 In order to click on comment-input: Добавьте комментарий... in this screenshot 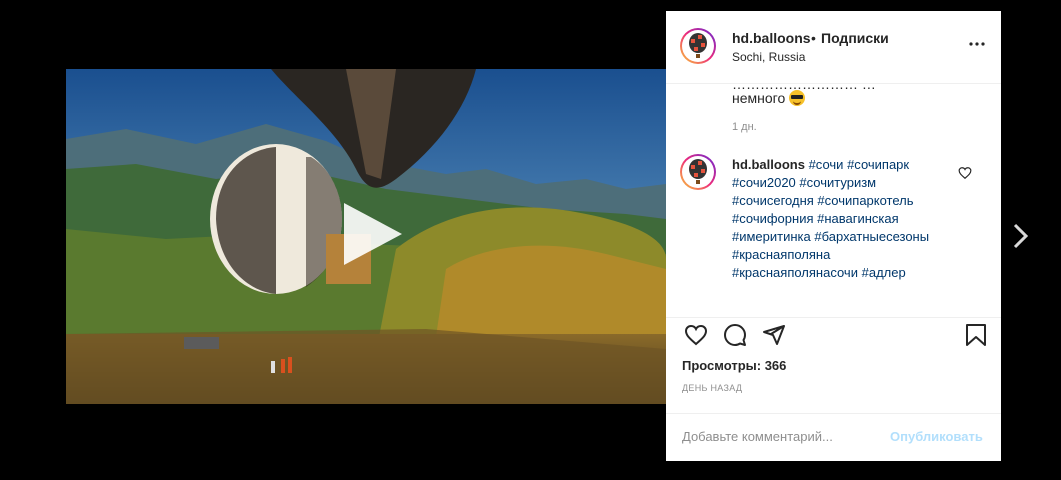, I will do `click(757, 436)`.